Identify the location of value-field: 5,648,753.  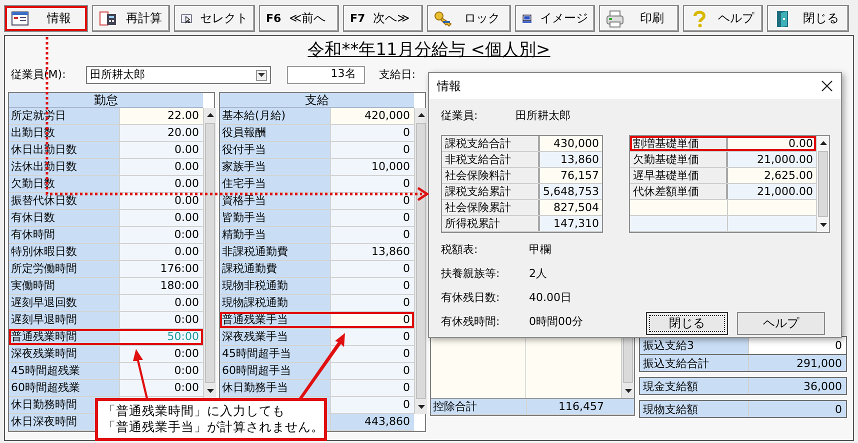
(571, 191).